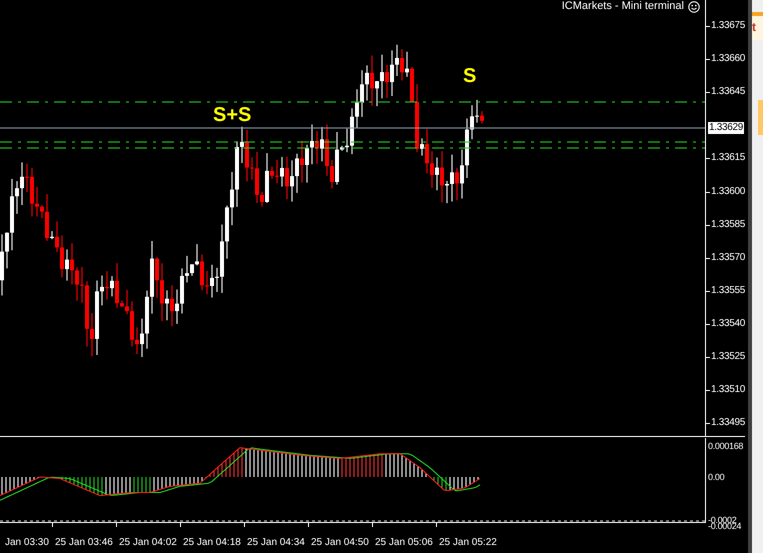 The width and height of the screenshot is (763, 553). Describe the element at coordinates (623, 6) in the screenshot. I see `window-title: ICMarkets - Mini terminal` at that location.